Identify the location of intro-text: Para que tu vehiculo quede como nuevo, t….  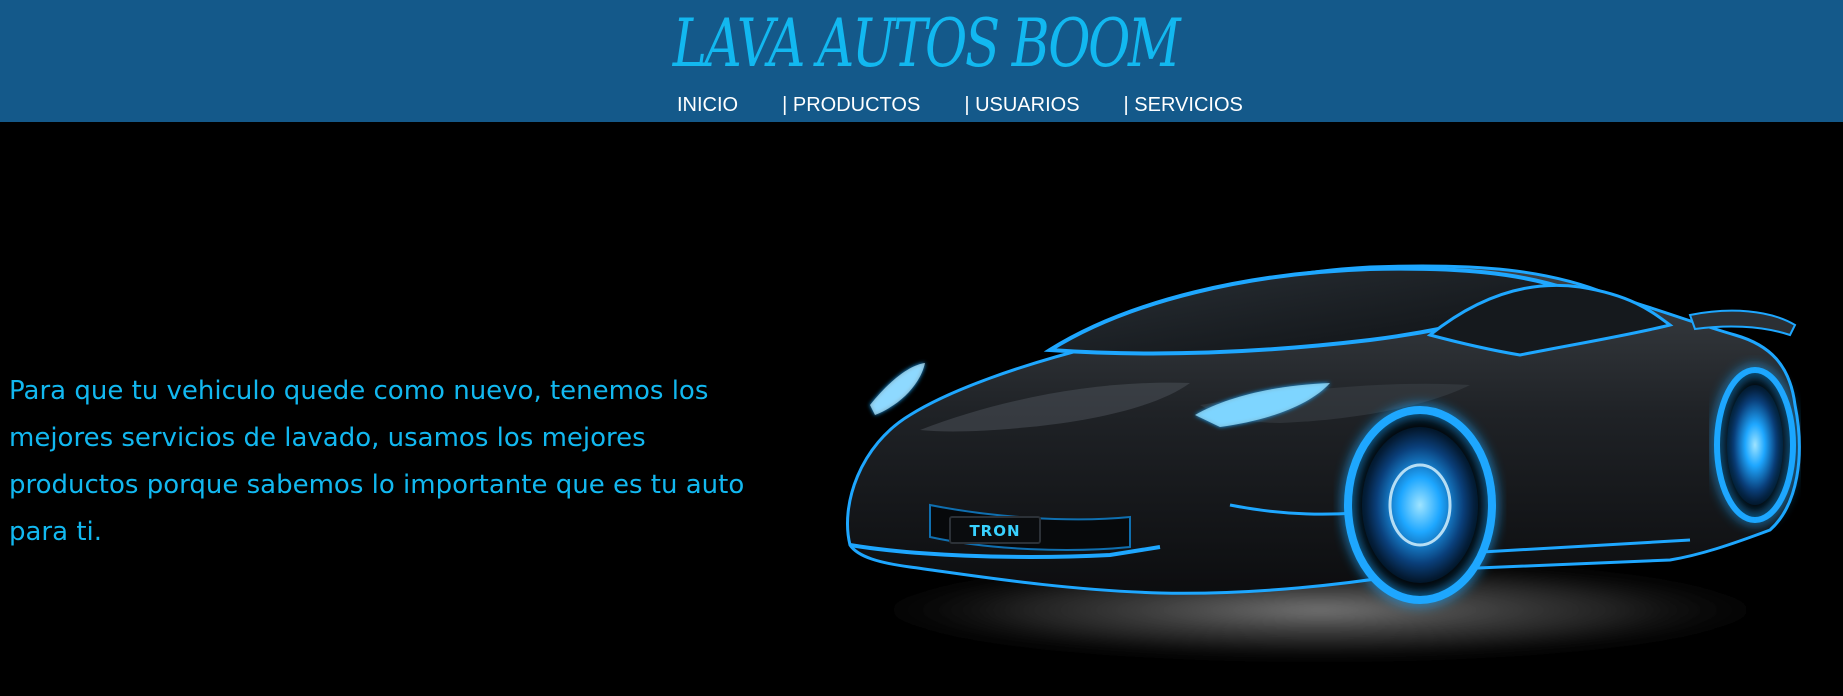
(377, 461).